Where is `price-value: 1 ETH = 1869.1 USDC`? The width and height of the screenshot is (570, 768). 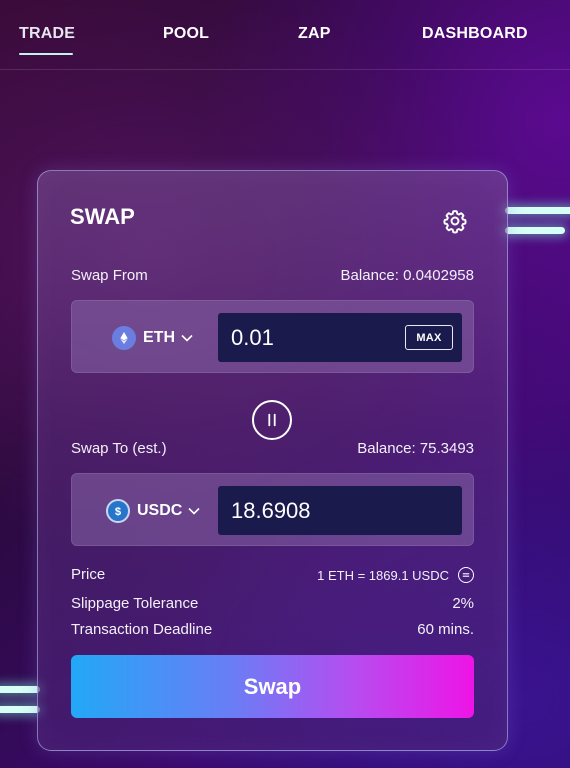 price-value: 1 ETH = 1869.1 USDC is located at coordinates (383, 575).